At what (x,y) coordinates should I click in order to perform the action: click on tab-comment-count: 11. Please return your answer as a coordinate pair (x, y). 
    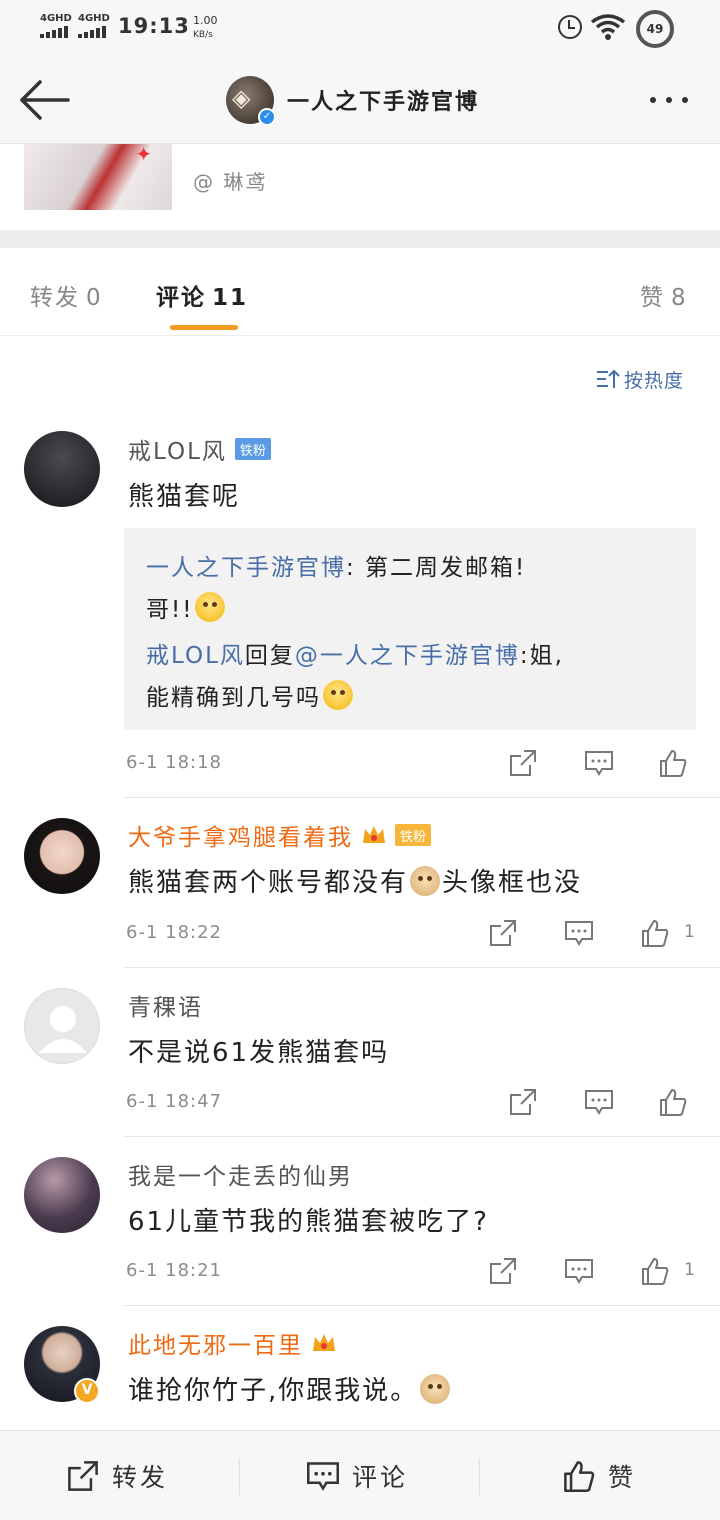
    Looking at the image, I should click on (230, 298).